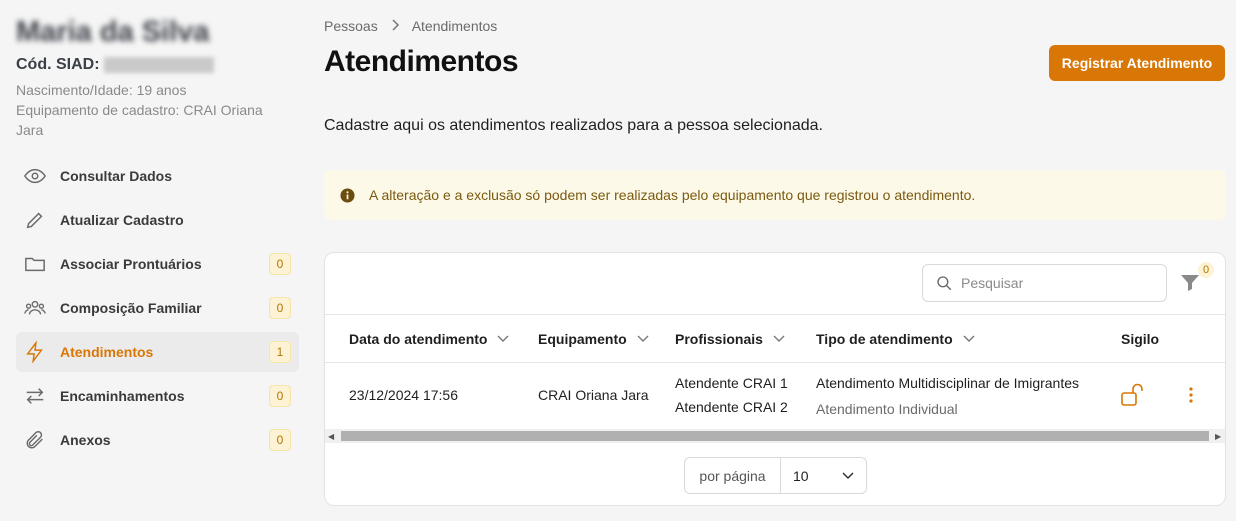  What do you see at coordinates (347, 195) in the screenshot?
I see `info-icon` at bounding box center [347, 195].